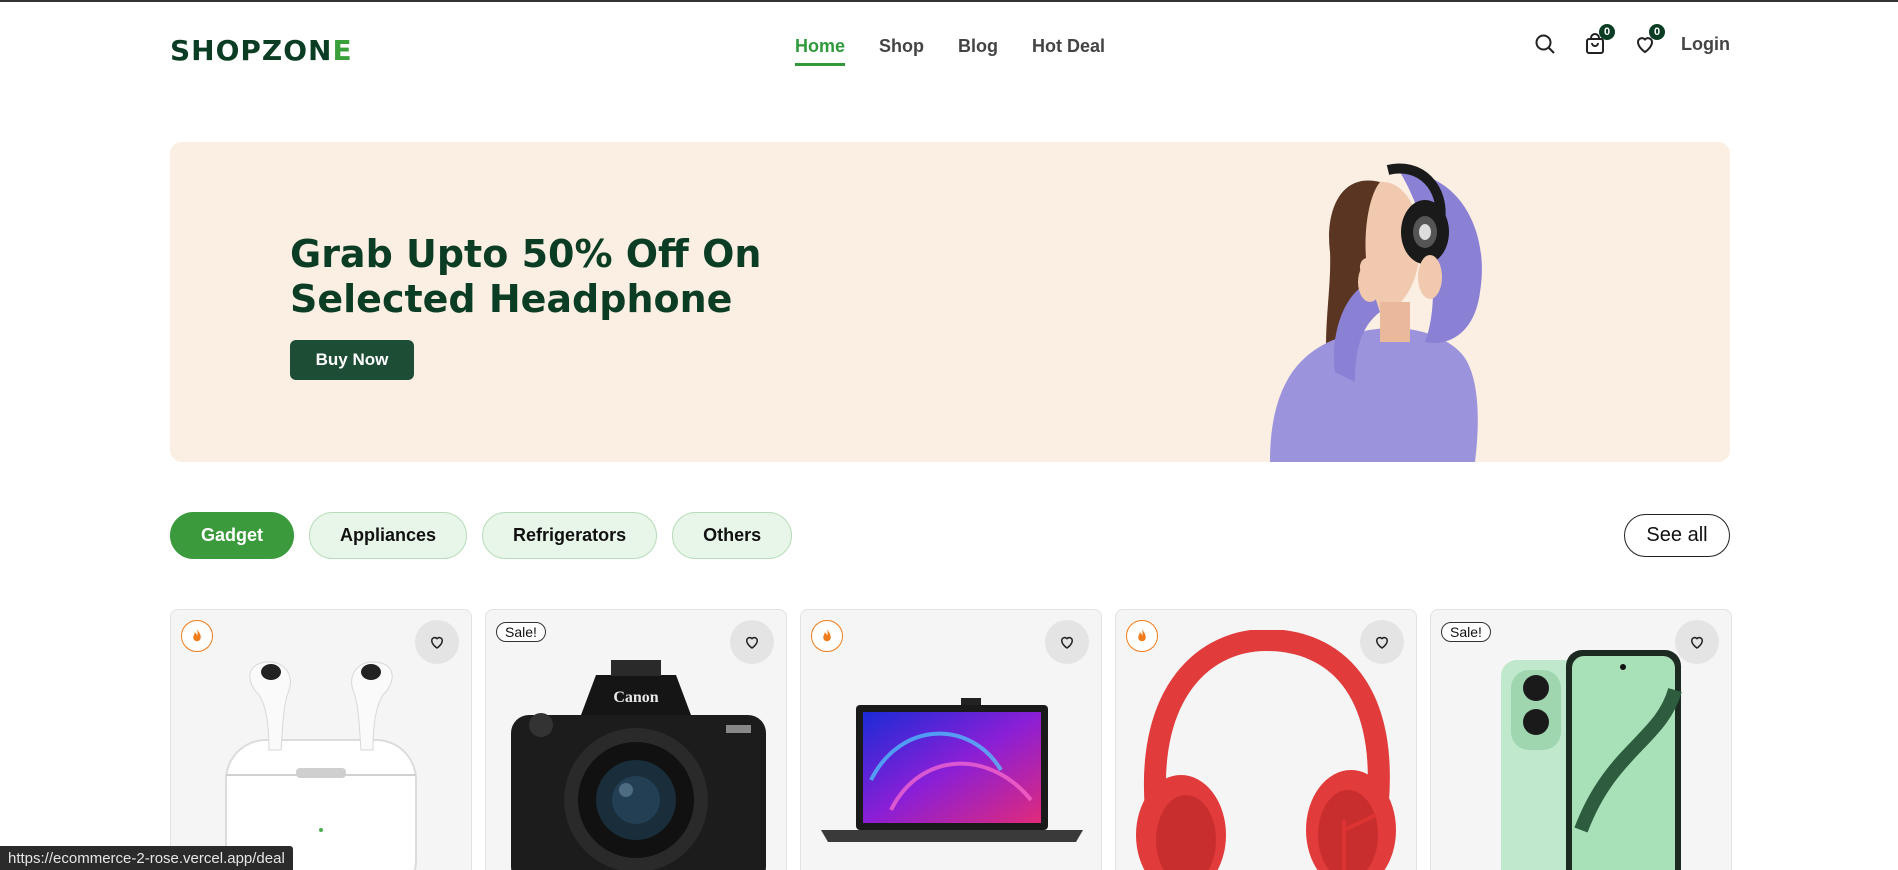 This screenshot has width=1898, height=870. I want to click on tab-gadget: Gadget, so click(232, 535).